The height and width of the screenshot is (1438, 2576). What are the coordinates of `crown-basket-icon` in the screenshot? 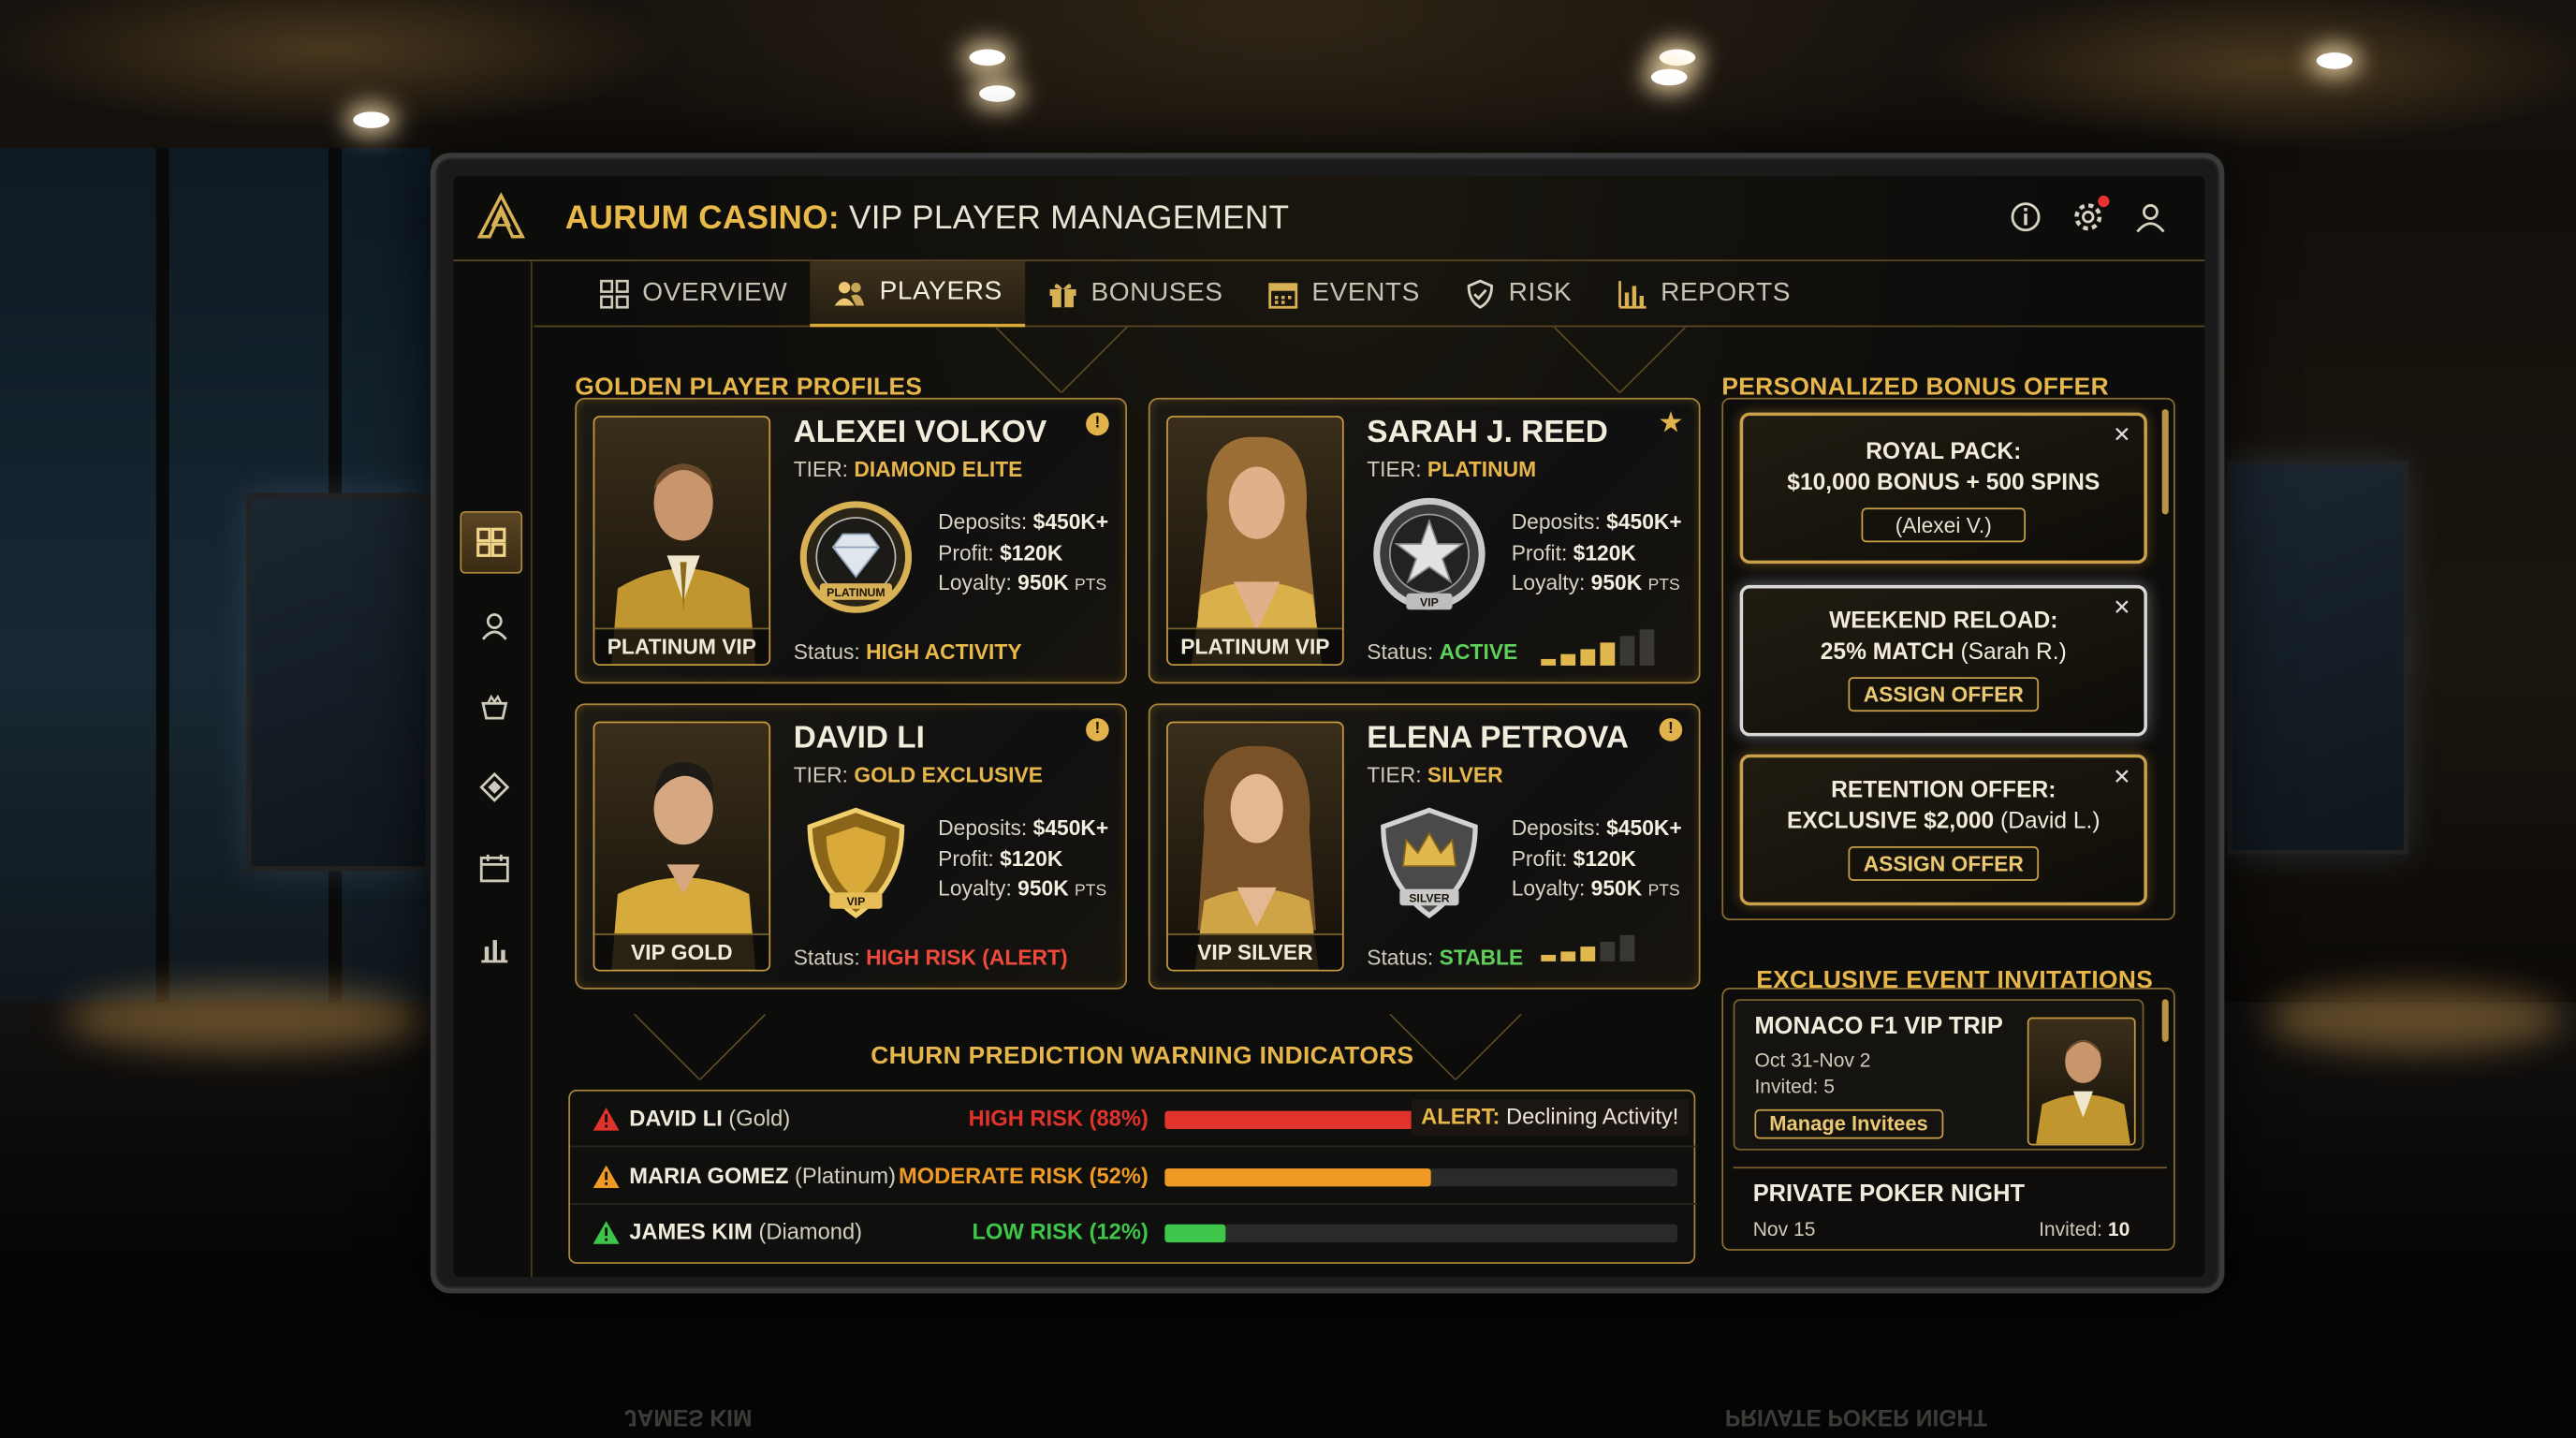 It's located at (495, 707).